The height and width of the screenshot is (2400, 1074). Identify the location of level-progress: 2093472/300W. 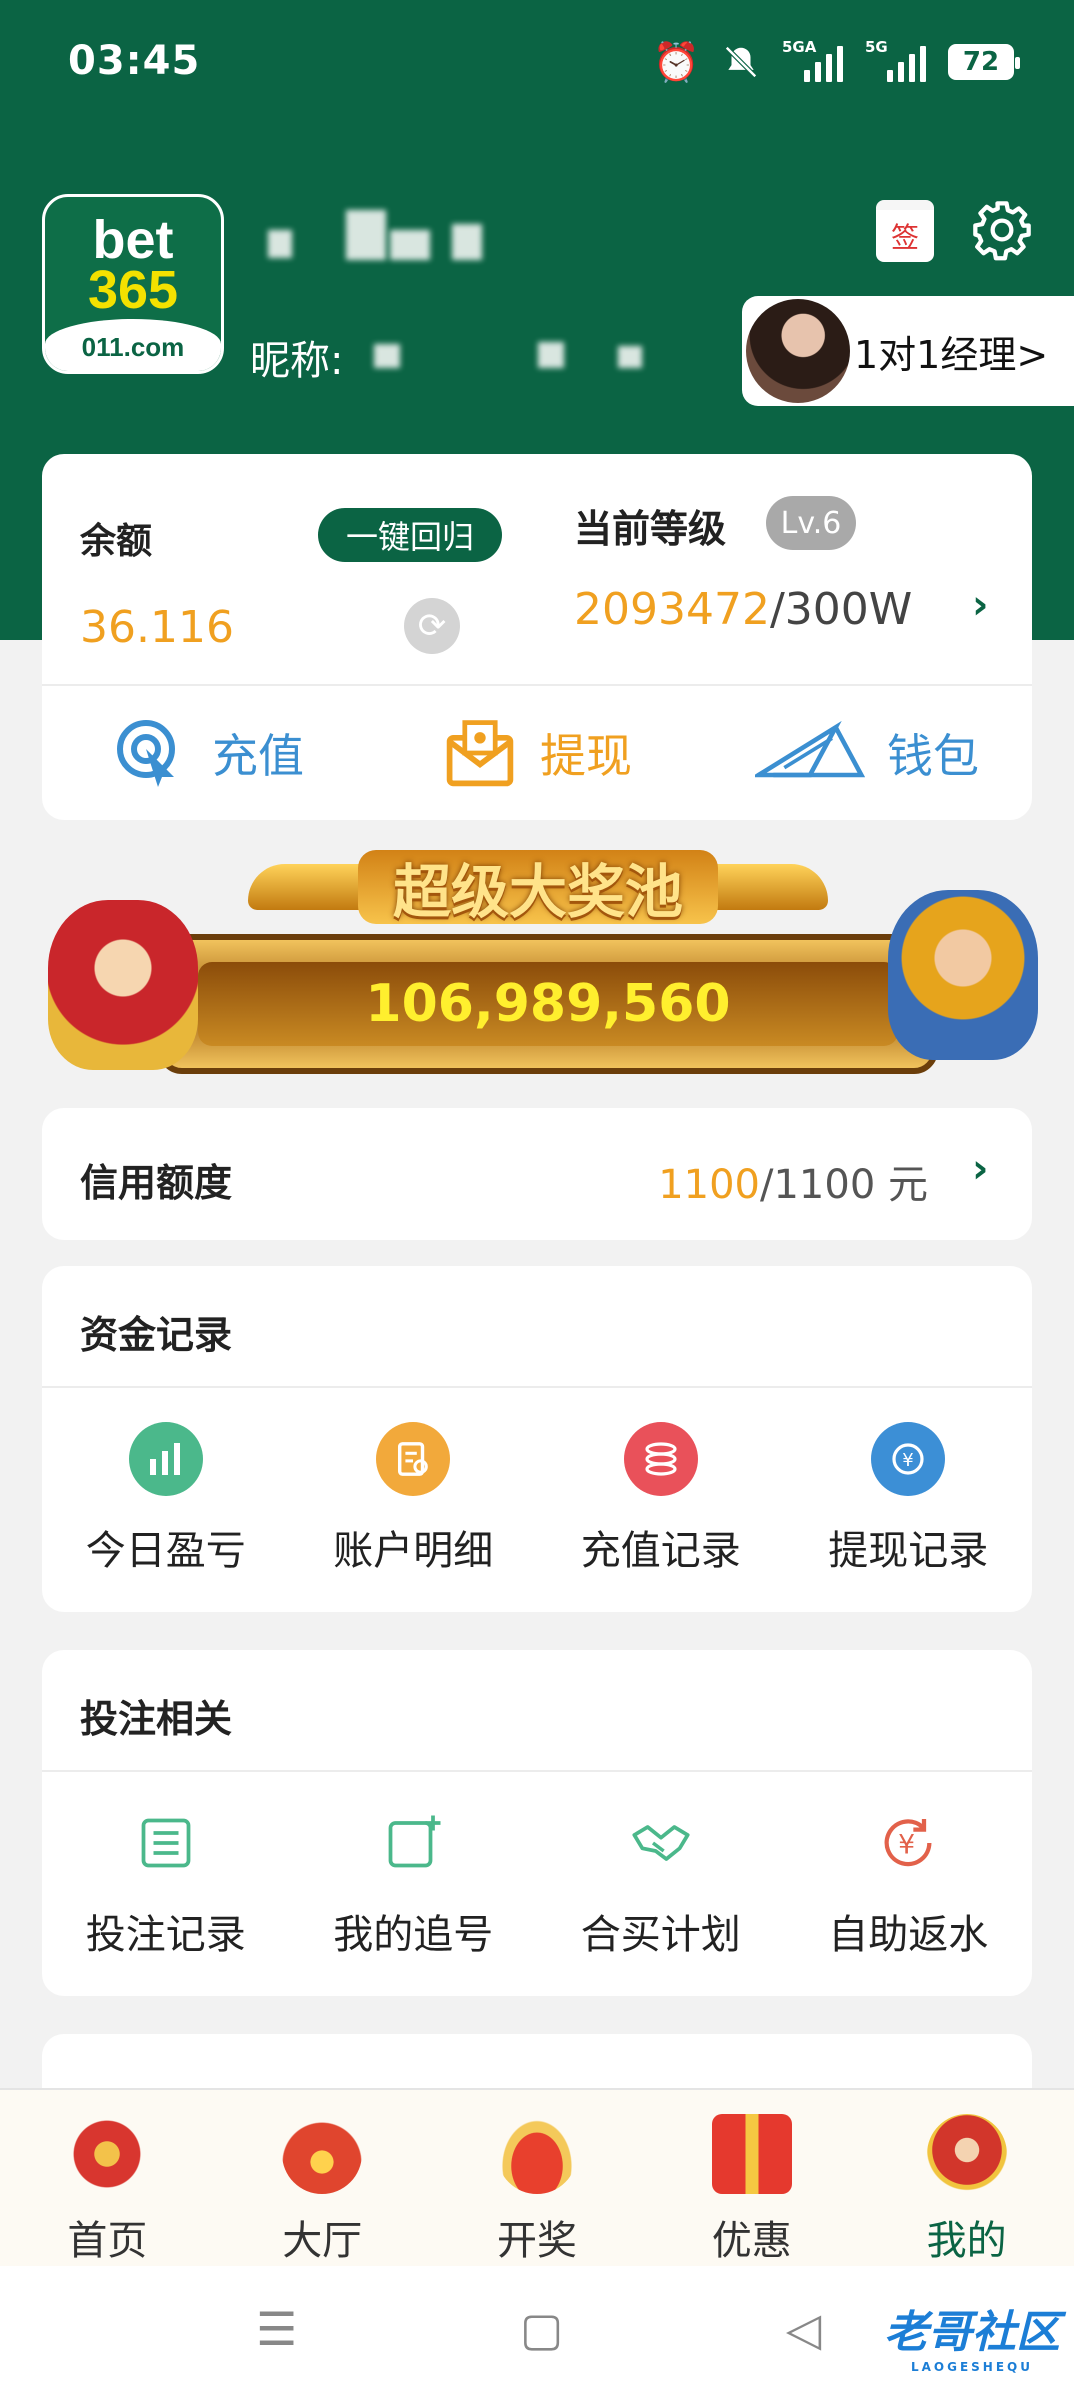
(743, 609).